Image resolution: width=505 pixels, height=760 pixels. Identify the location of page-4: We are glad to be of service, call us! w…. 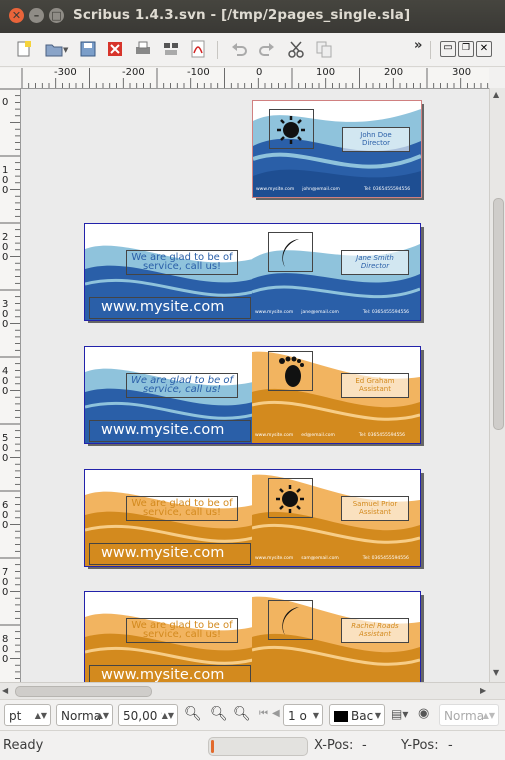
(169, 395).